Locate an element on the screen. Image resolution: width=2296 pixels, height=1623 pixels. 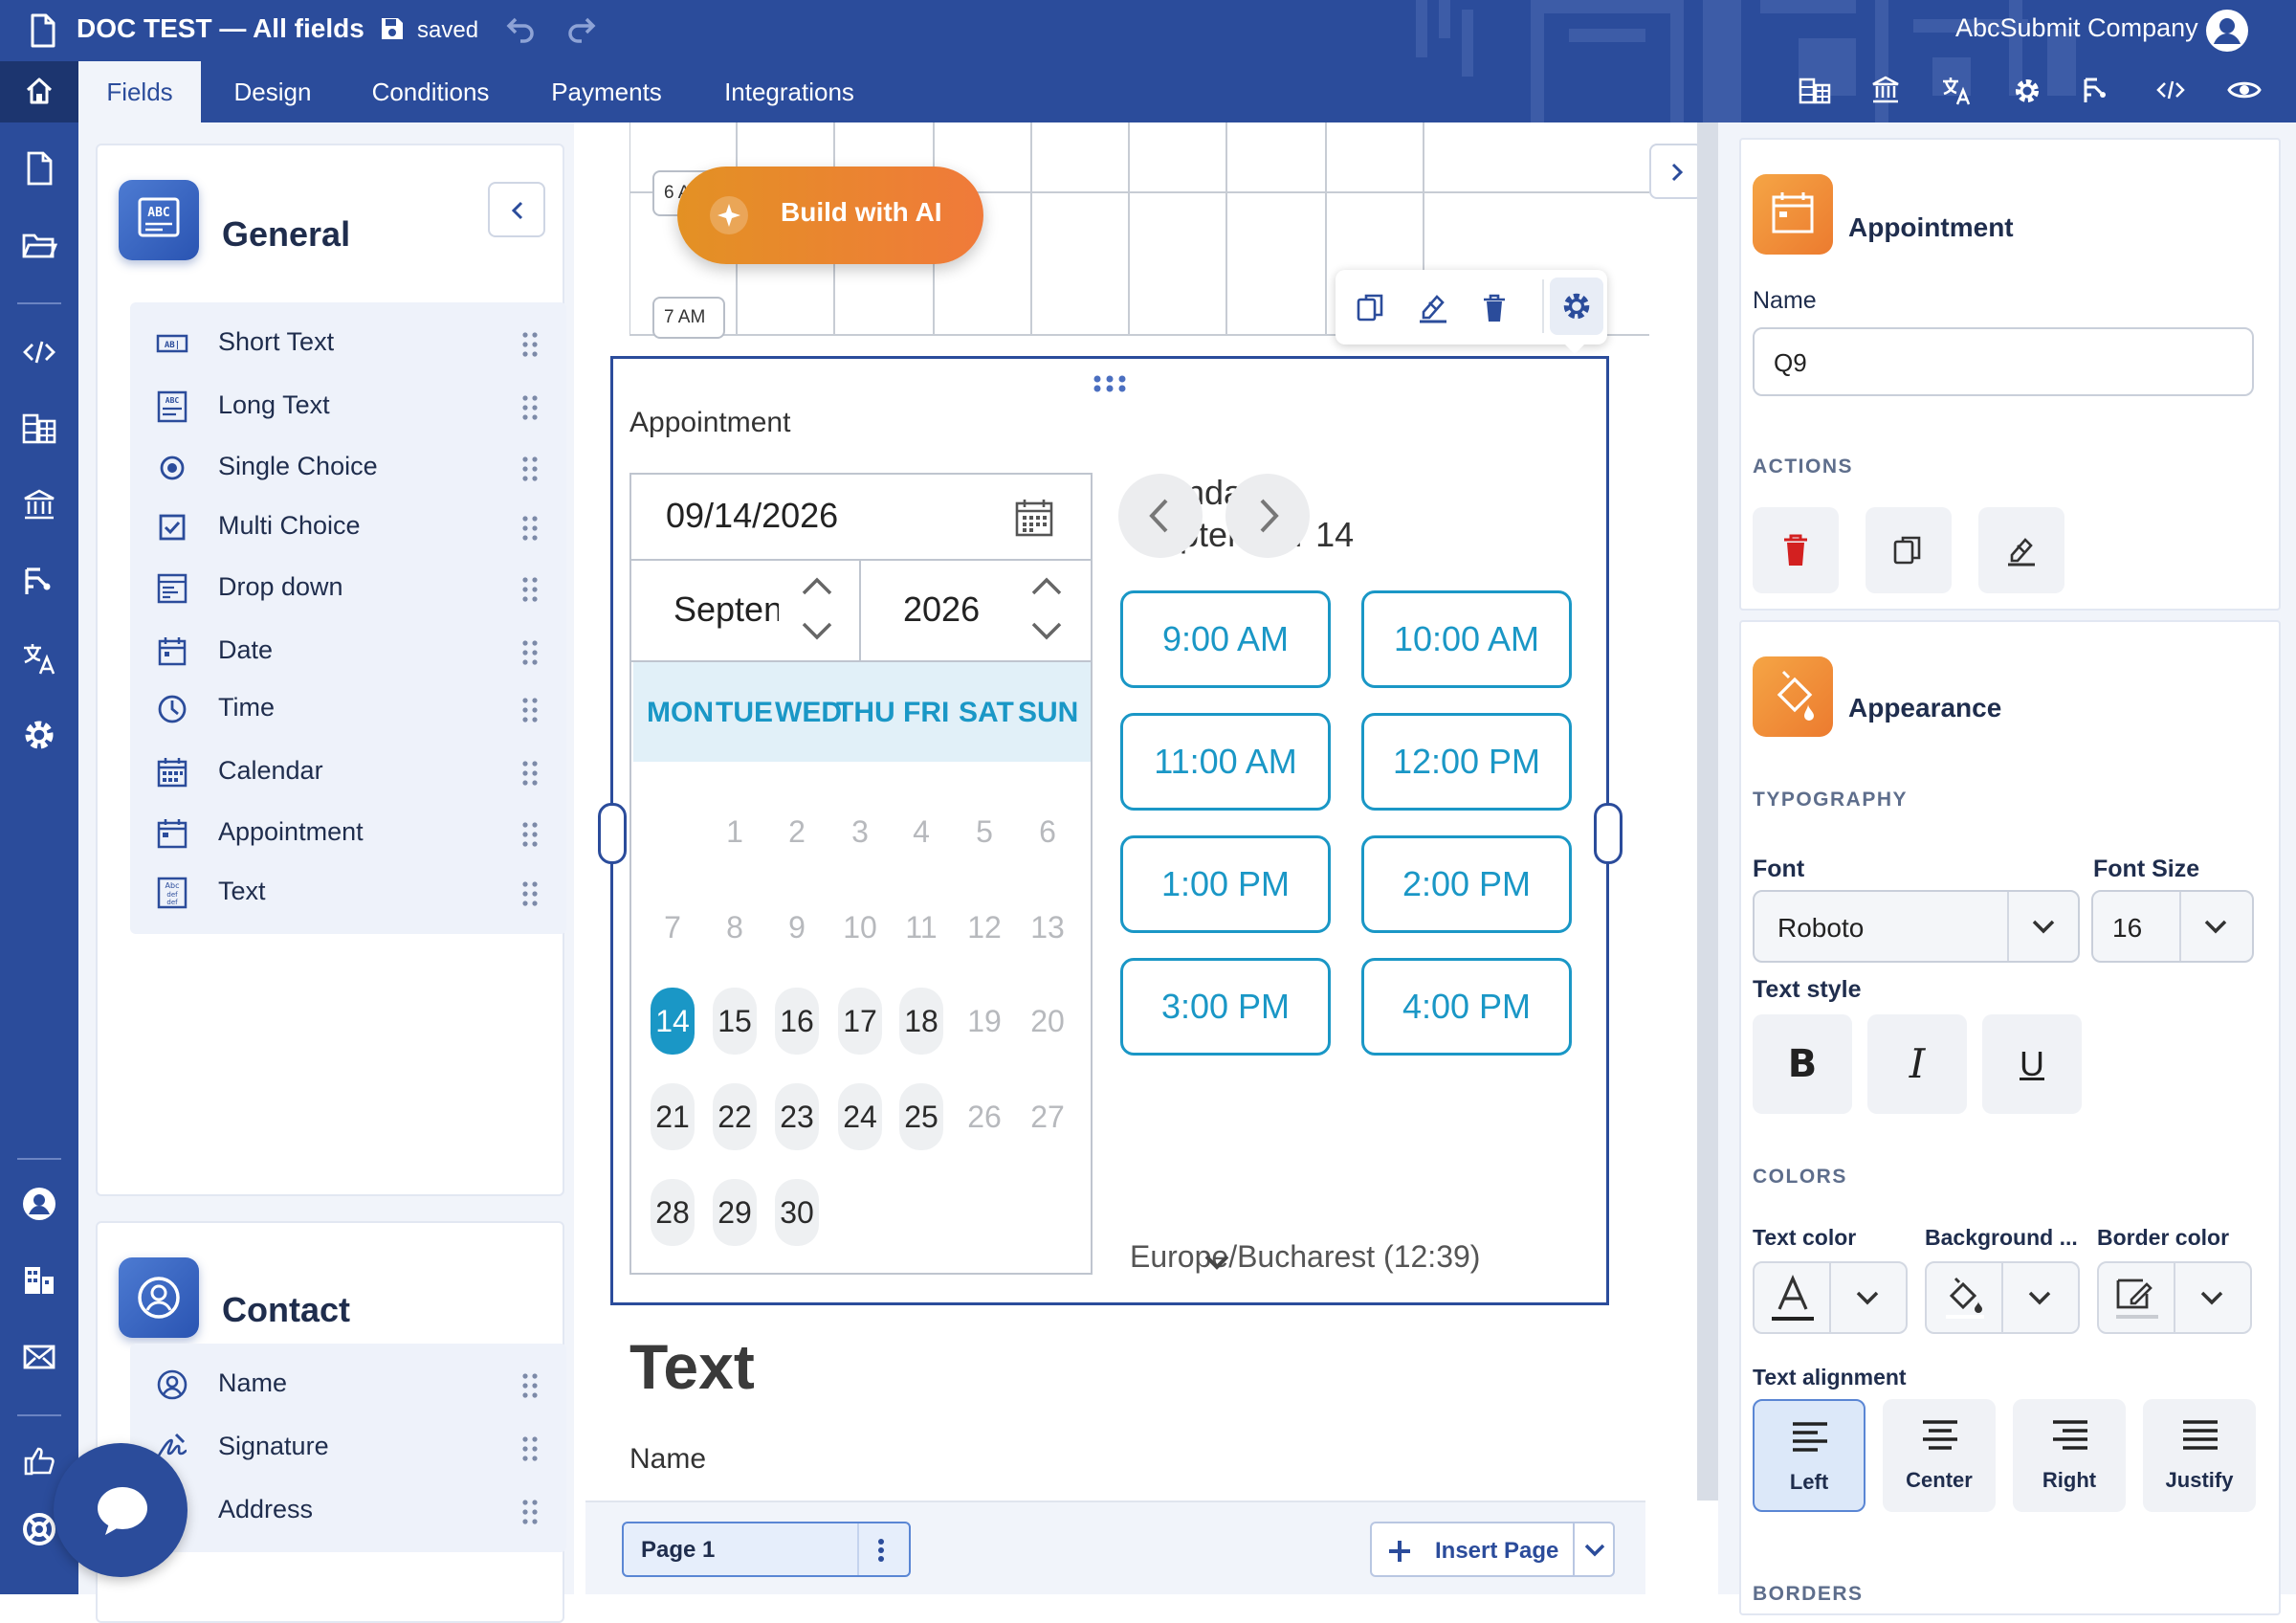
document-title: DOC TEST — All fields is located at coordinates (220, 28).